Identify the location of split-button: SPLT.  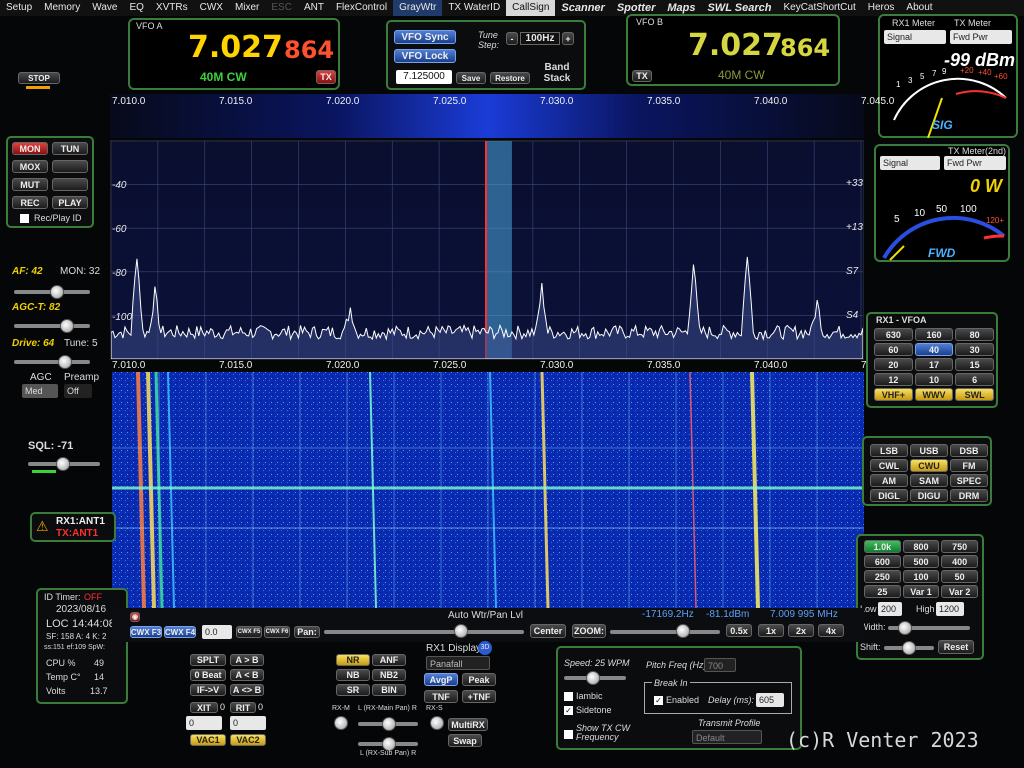
(208, 660).